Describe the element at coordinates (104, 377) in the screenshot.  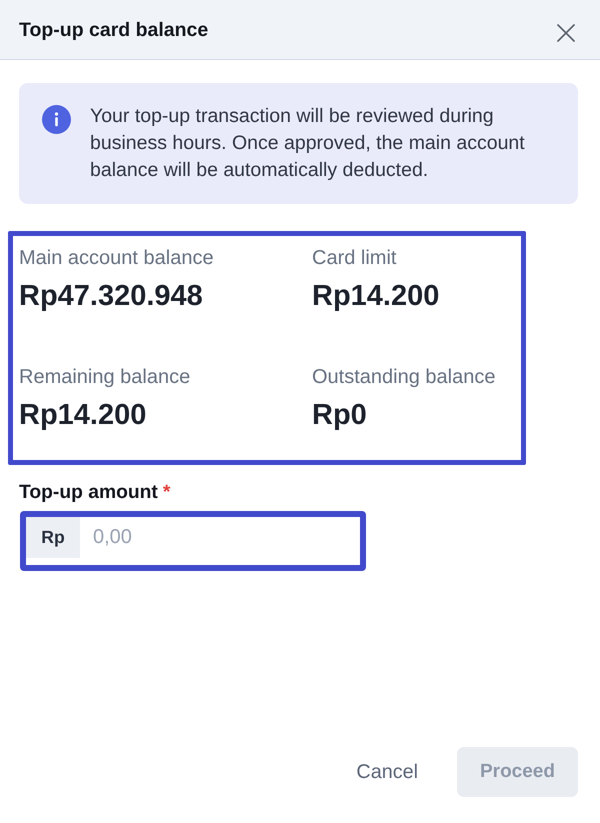
I see `balance-label: Remaining balance` at that location.